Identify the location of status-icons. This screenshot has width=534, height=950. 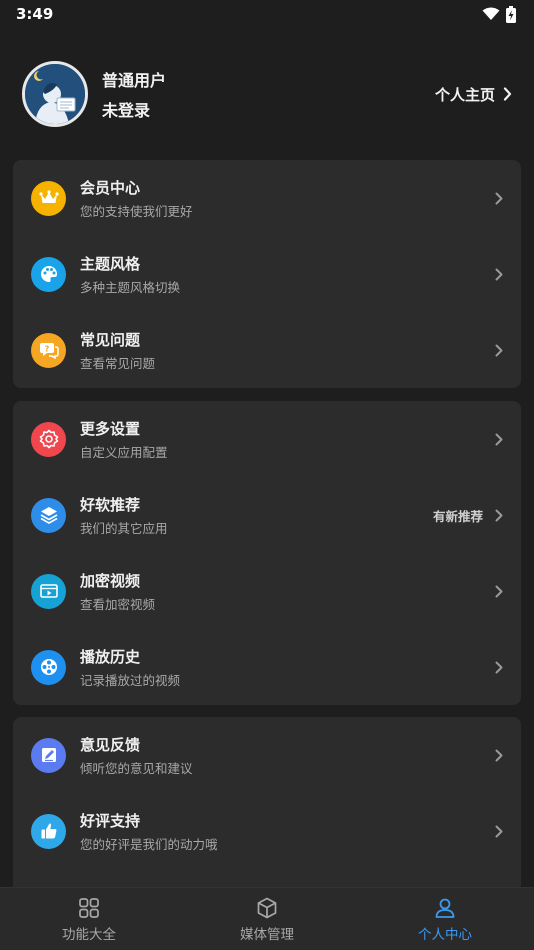
(499, 14).